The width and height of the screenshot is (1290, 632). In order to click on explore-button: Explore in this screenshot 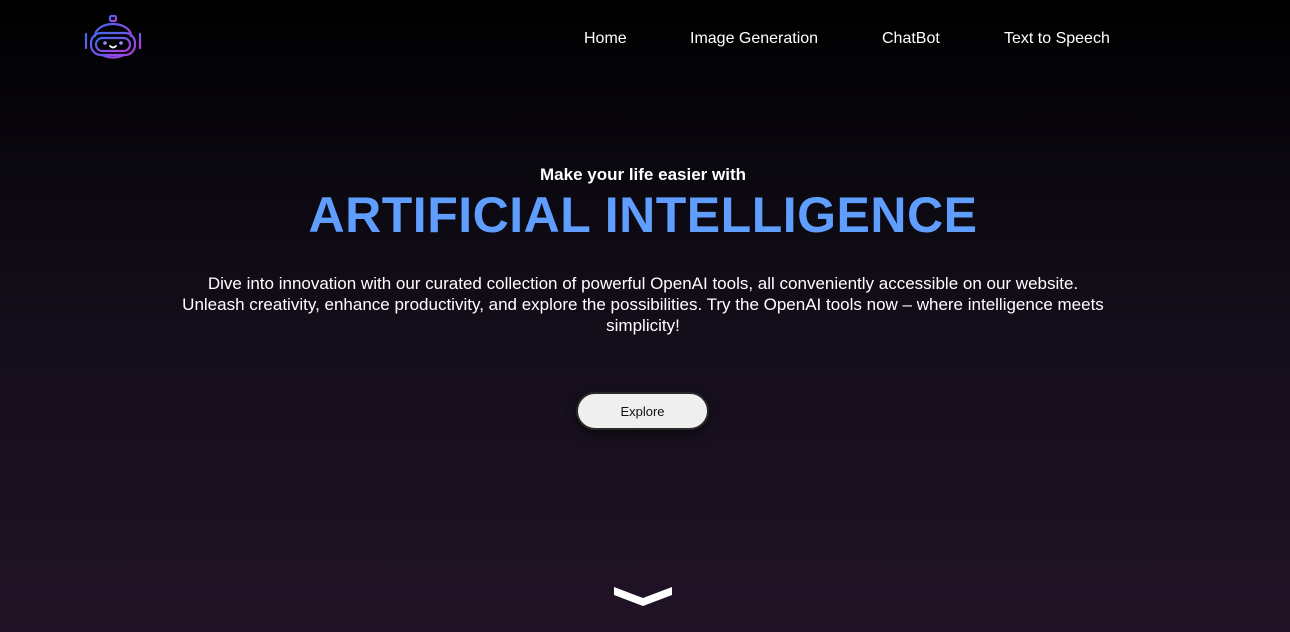, I will do `click(642, 411)`.